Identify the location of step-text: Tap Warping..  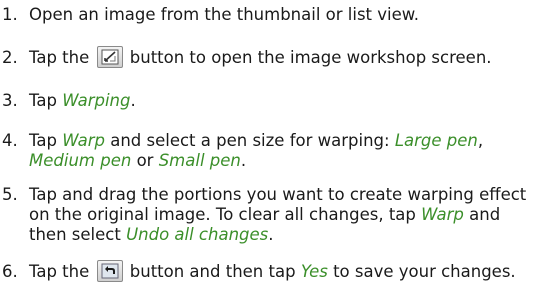
(285, 101).